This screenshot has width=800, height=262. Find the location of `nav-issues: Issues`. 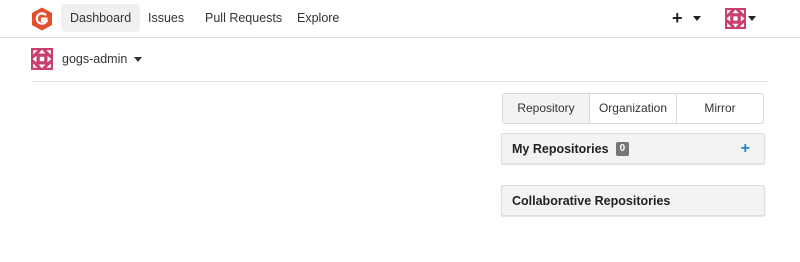

nav-issues: Issues is located at coordinates (166, 18).